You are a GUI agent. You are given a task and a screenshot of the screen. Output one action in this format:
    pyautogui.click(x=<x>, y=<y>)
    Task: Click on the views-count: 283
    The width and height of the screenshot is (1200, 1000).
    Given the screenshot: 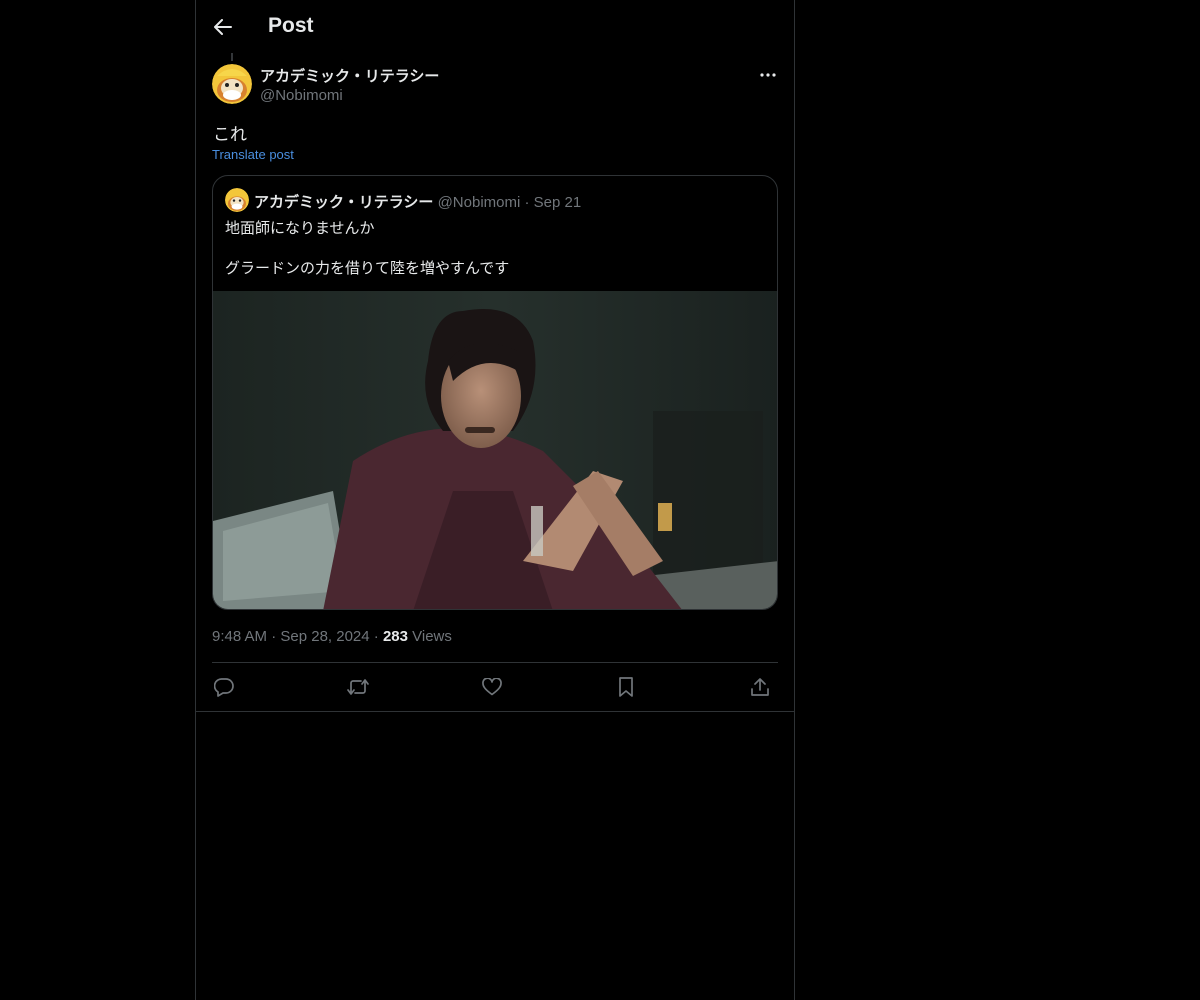 What is the action you would take?
    pyautogui.click(x=395, y=636)
    